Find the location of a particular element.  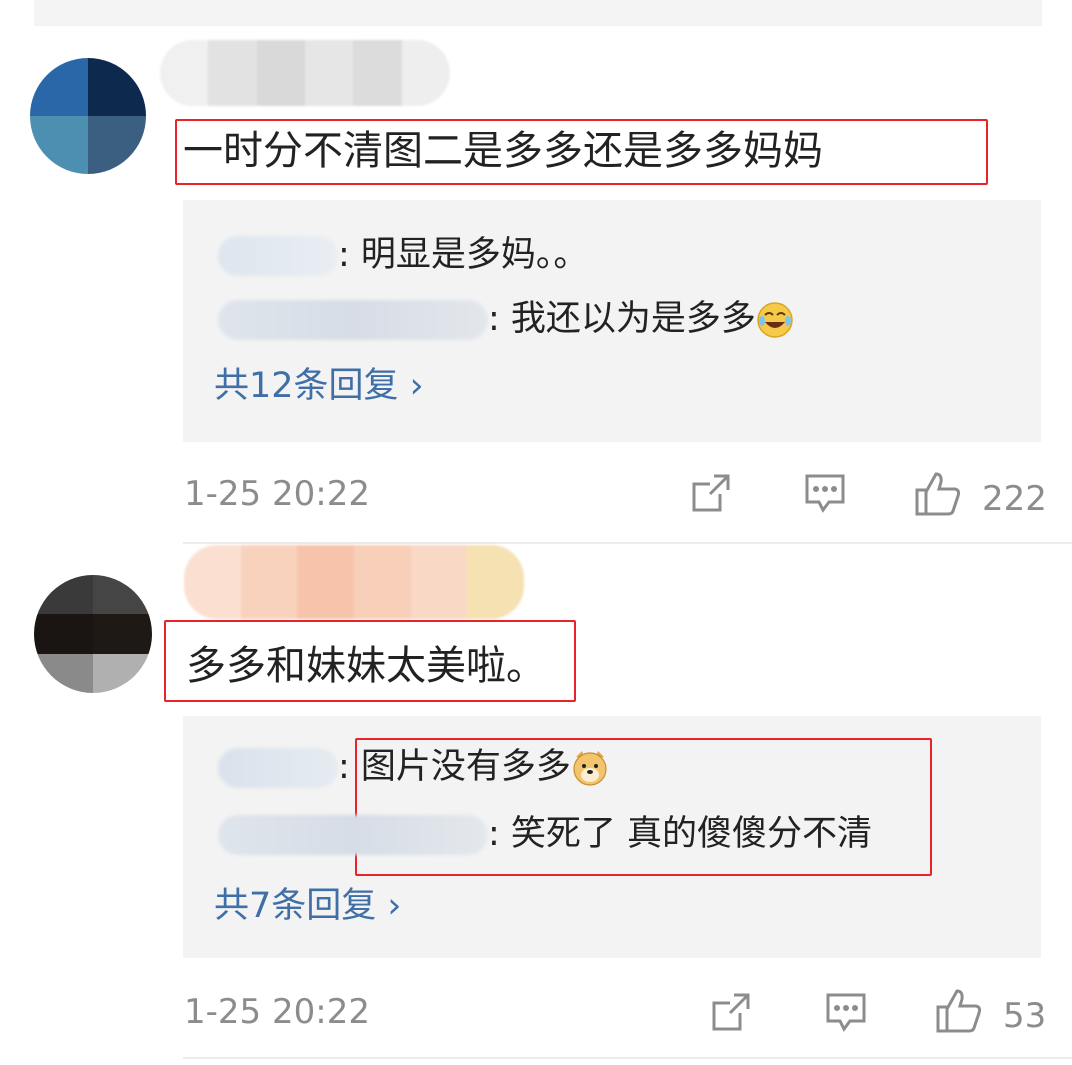

reply-line: : 我还以为是多多 is located at coordinates (506, 319).